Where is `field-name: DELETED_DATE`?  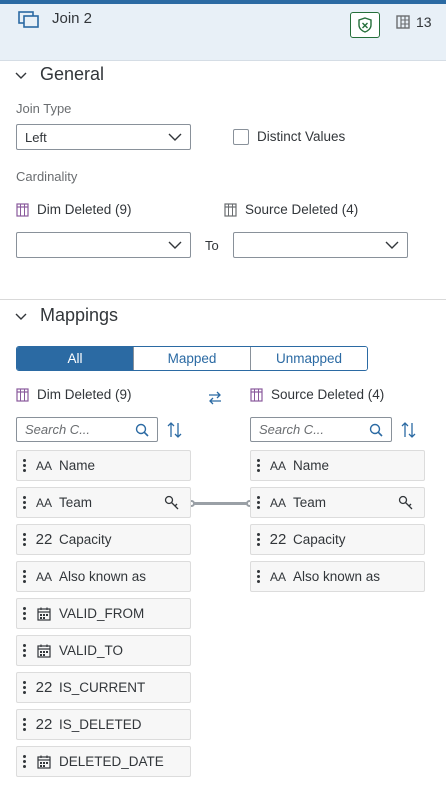 field-name: DELETED_DATE is located at coordinates (111, 761).